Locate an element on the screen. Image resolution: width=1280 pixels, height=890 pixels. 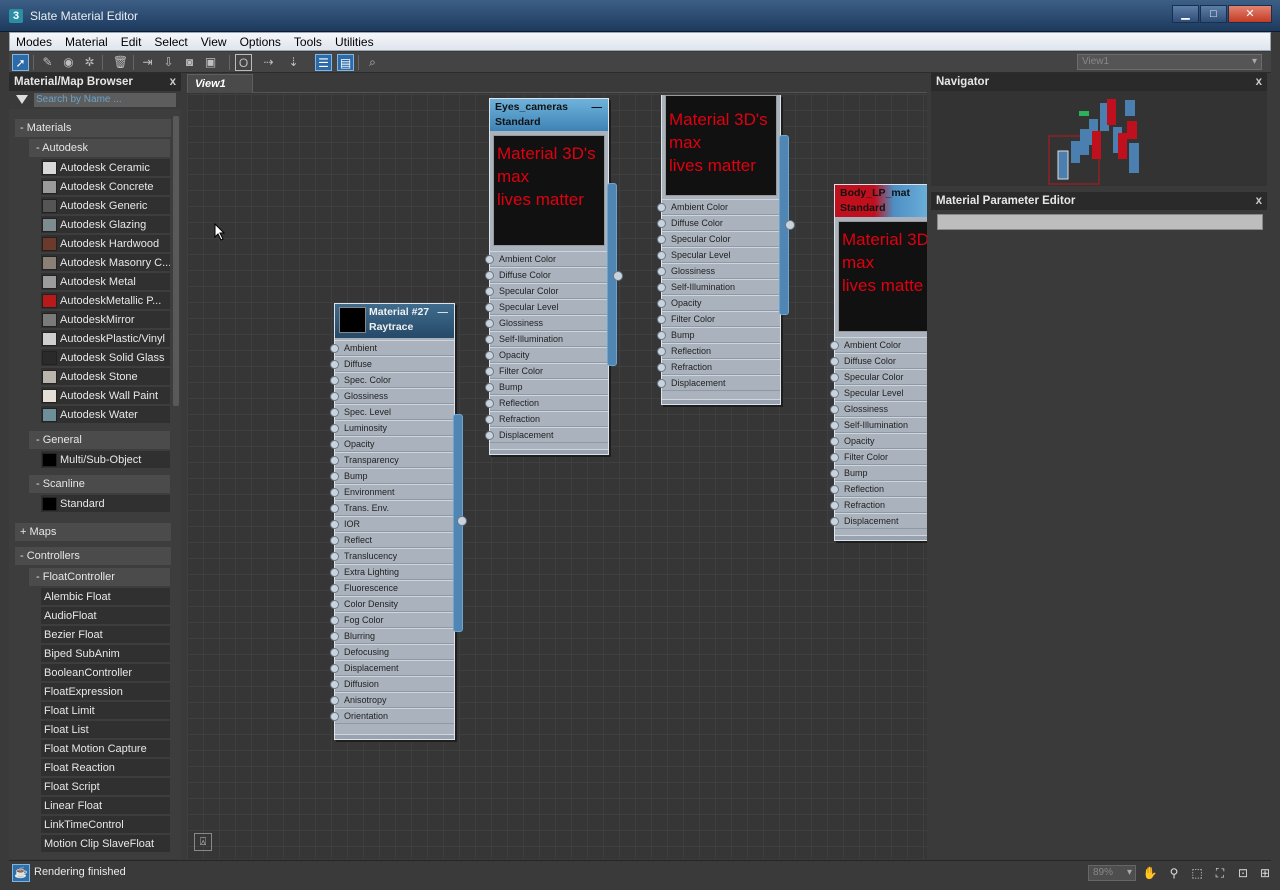
delete-icon: 🗑 is located at coordinates (120, 62).